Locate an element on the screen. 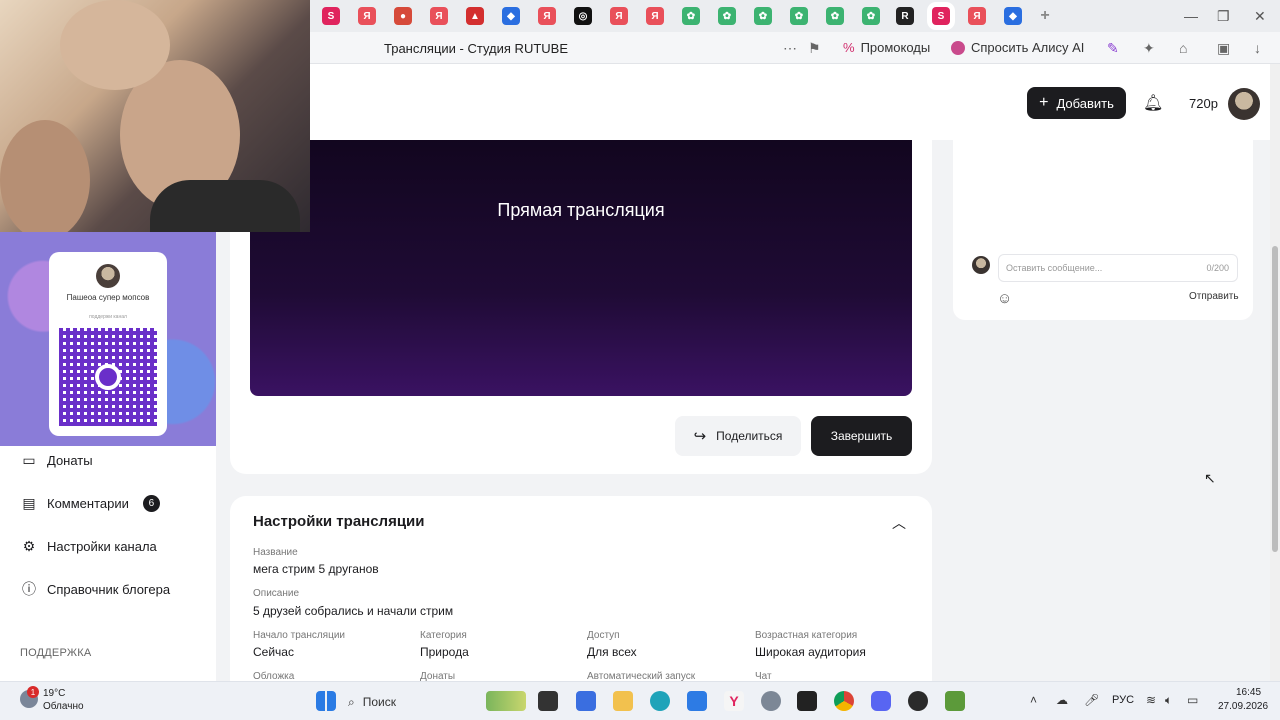 The height and width of the screenshot is (720, 1280). tab-favicon-active: S is located at coordinates (941, 16).